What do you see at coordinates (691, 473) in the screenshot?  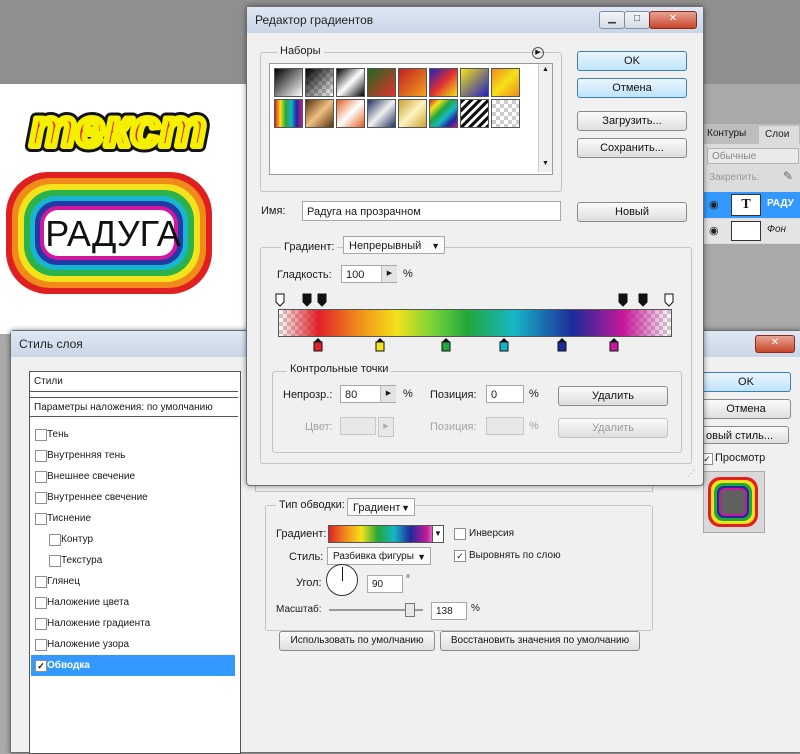 I see `resize-grip-icon: ⋰` at bounding box center [691, 473].